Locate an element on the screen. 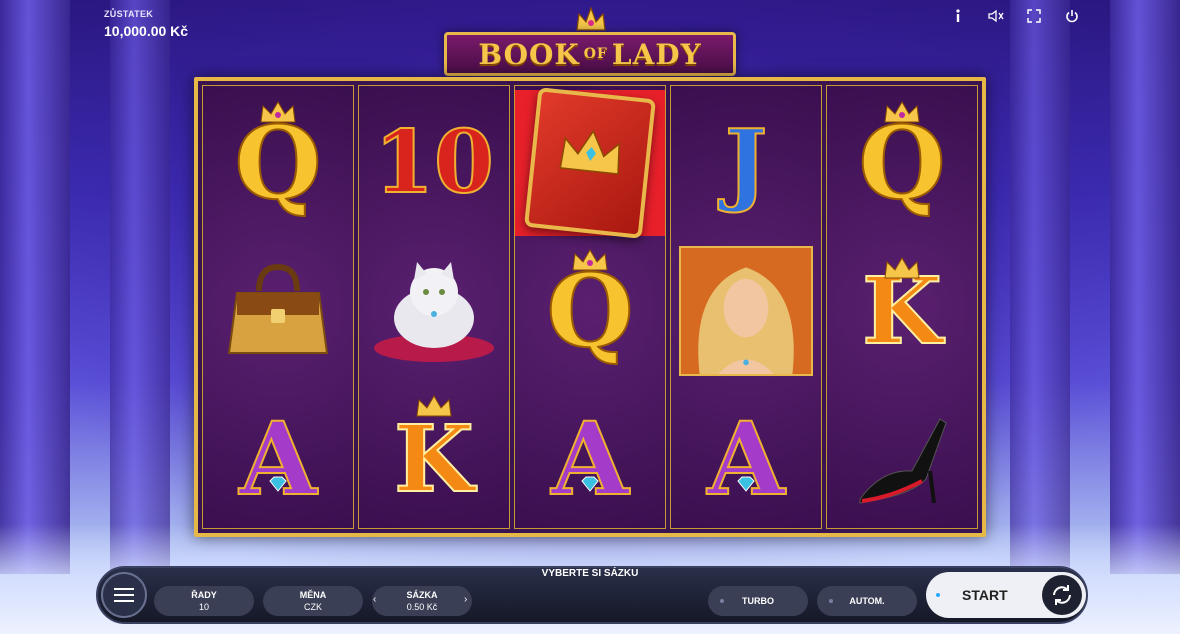 The image size is (1180, 634). handbag-icon is located at coordinates (278, 308).